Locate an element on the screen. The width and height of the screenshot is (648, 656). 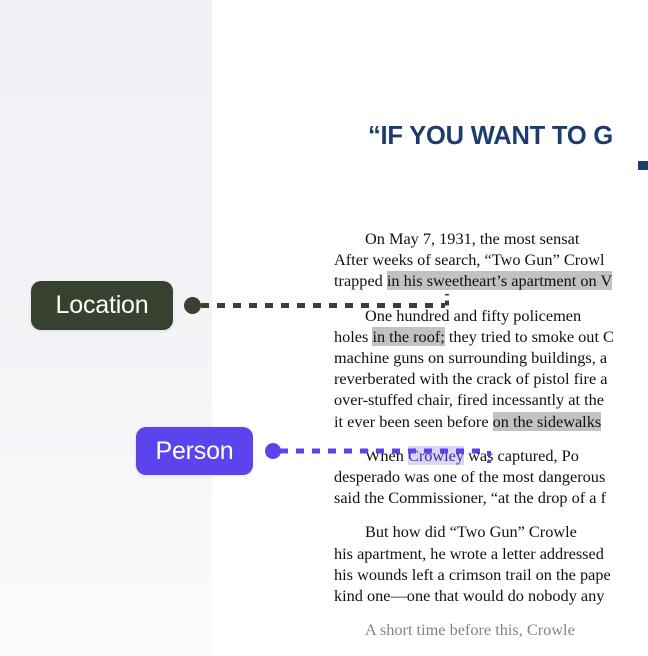
text-run: C is located at coordinates (608, 336).